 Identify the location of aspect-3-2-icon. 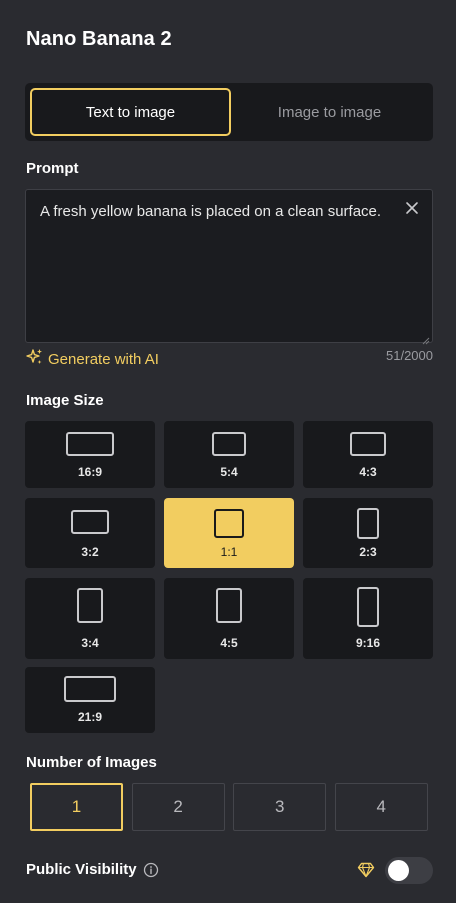
(90, 522).